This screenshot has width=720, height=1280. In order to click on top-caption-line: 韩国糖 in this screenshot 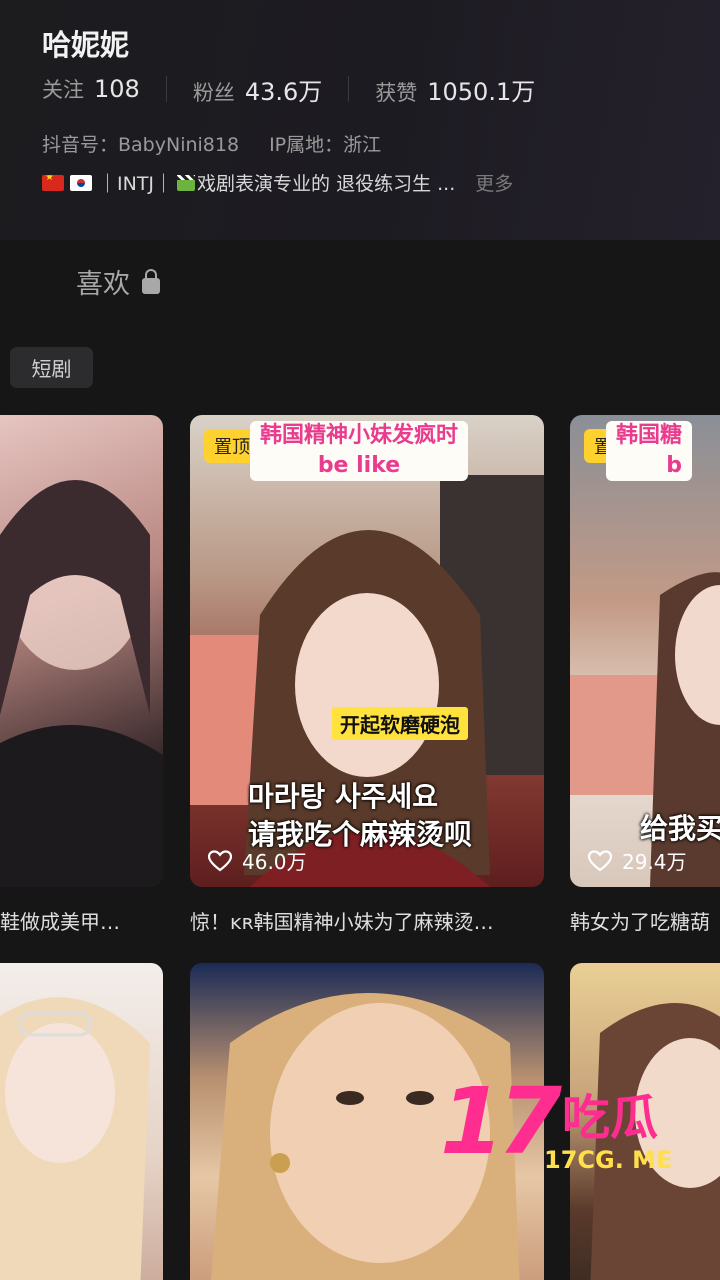, I will do `click(649, 435)`.